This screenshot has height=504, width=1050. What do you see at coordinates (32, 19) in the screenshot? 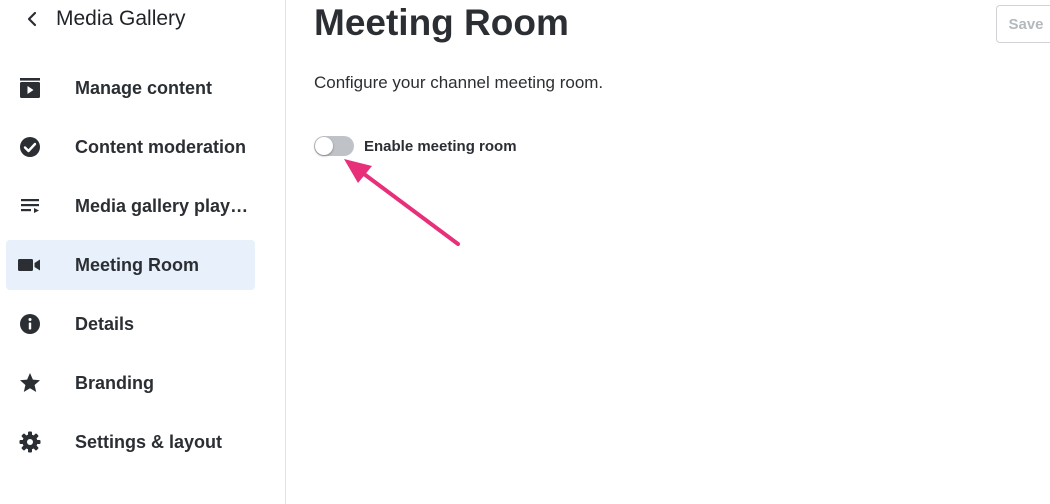
I see `chevron-left-icon` at bounding box center [32, 19].